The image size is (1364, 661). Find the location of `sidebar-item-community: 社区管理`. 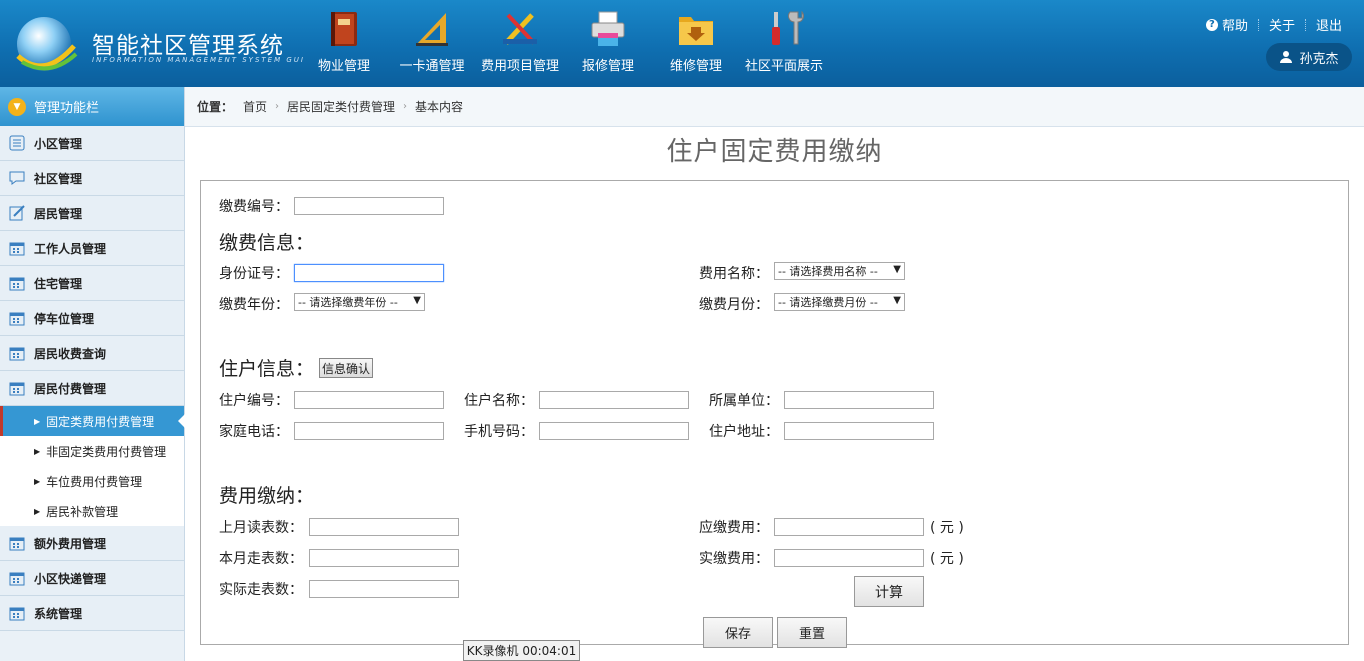

sidebar-item-community: 社区管理 is located at coordinates (92, 178).